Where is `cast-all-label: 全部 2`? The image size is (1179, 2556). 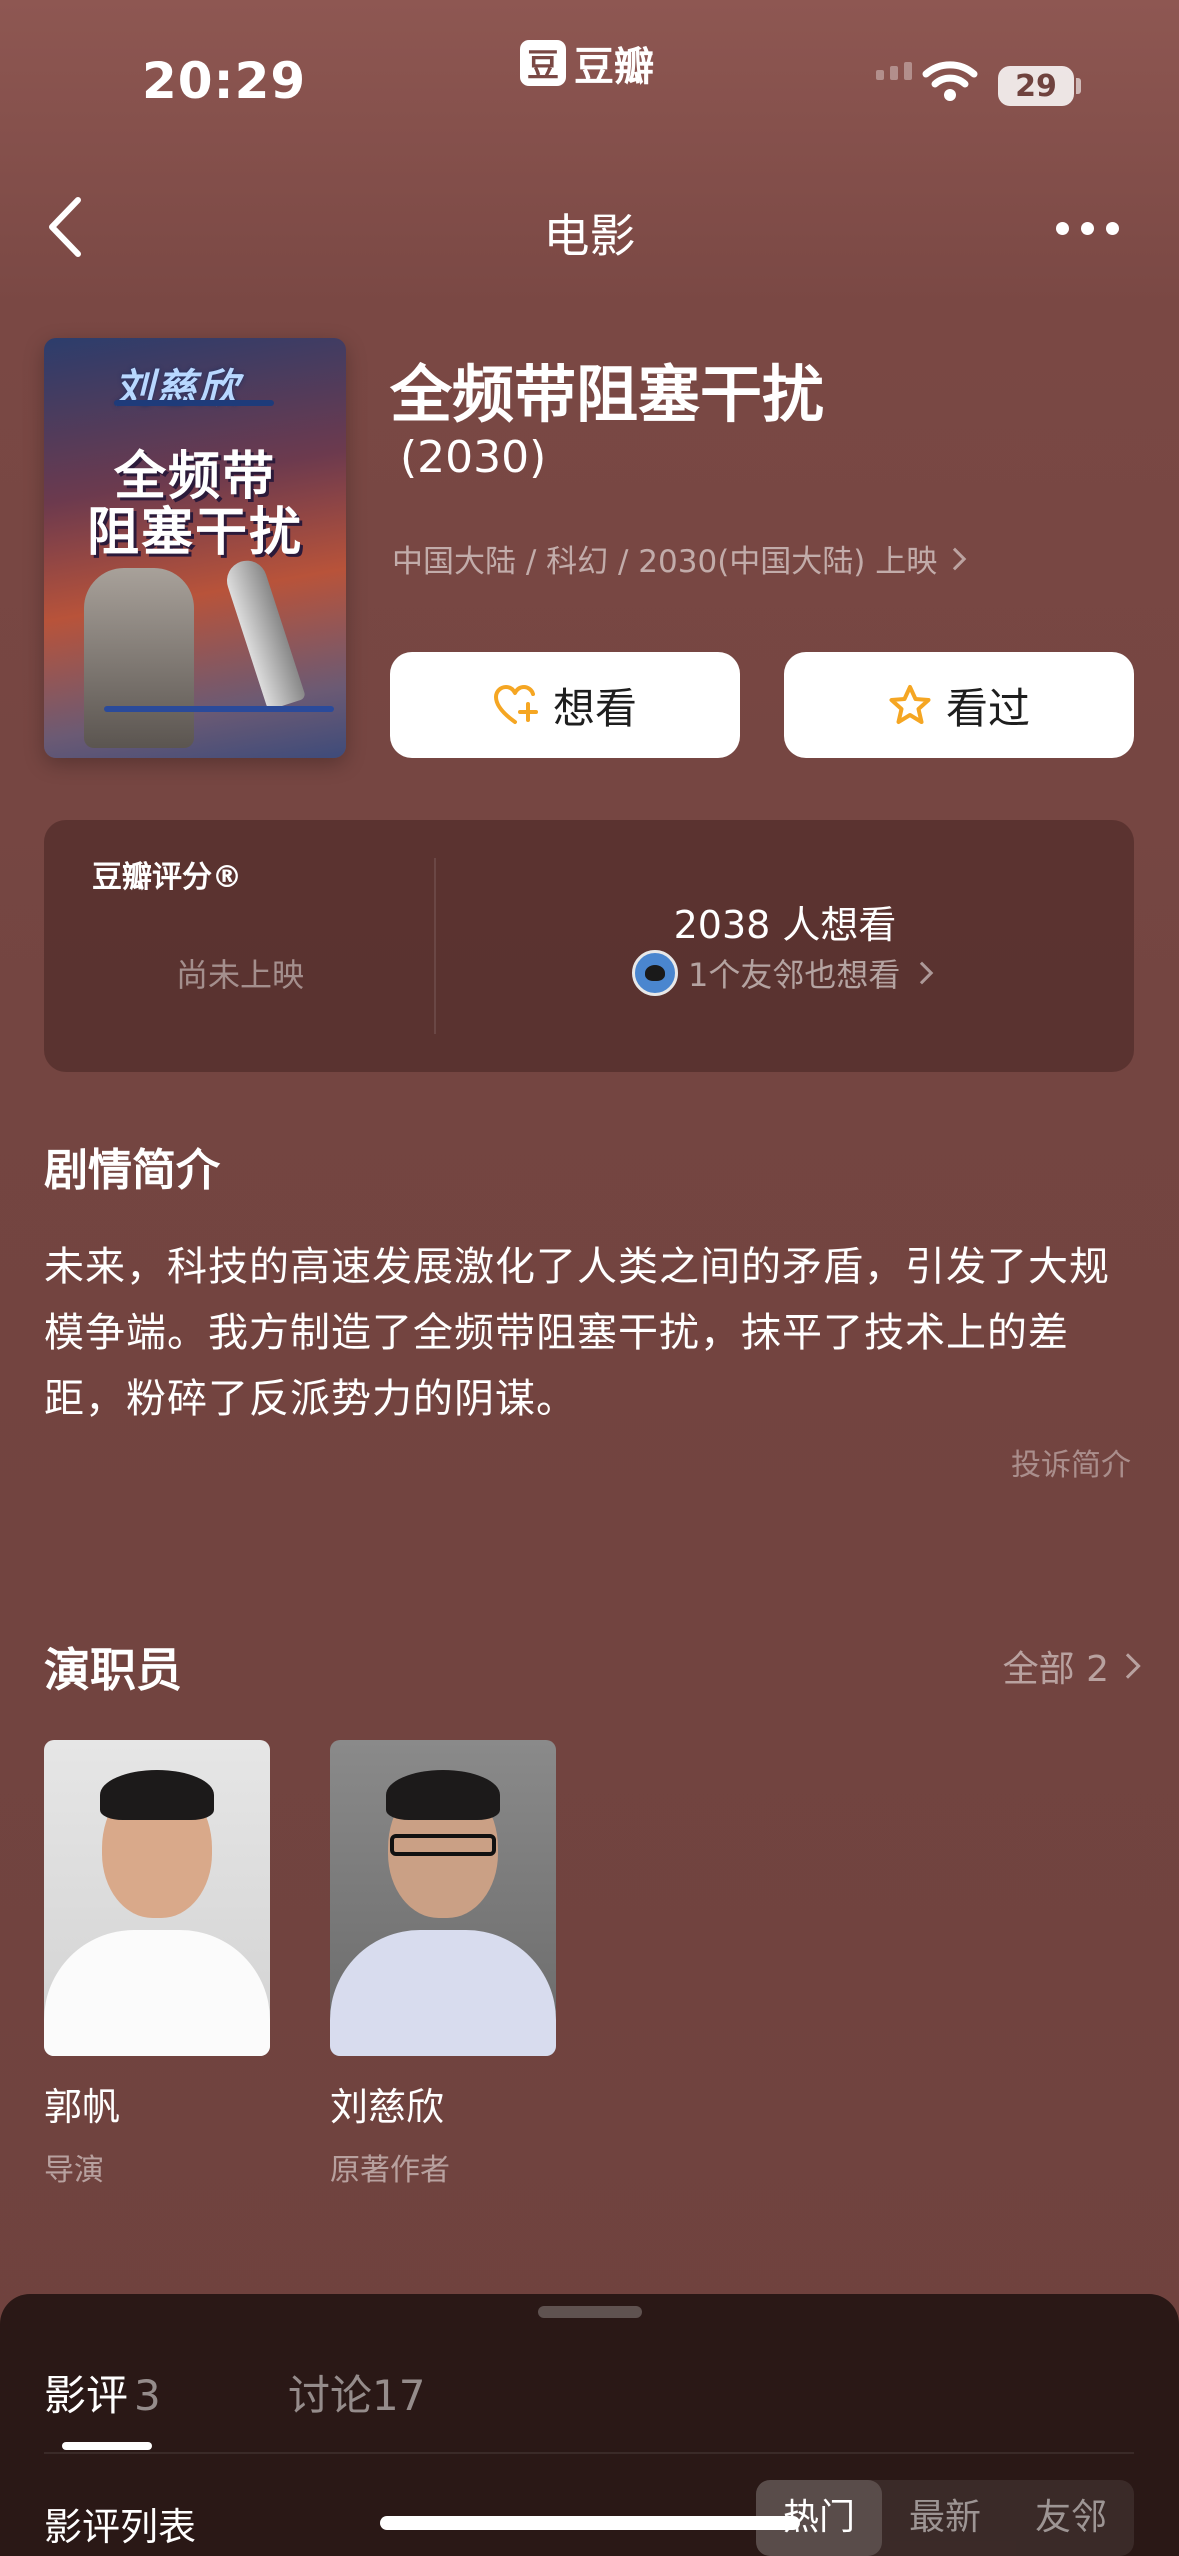 cast-all-label: 全部 2 is located at coordinates (1055, 1669).